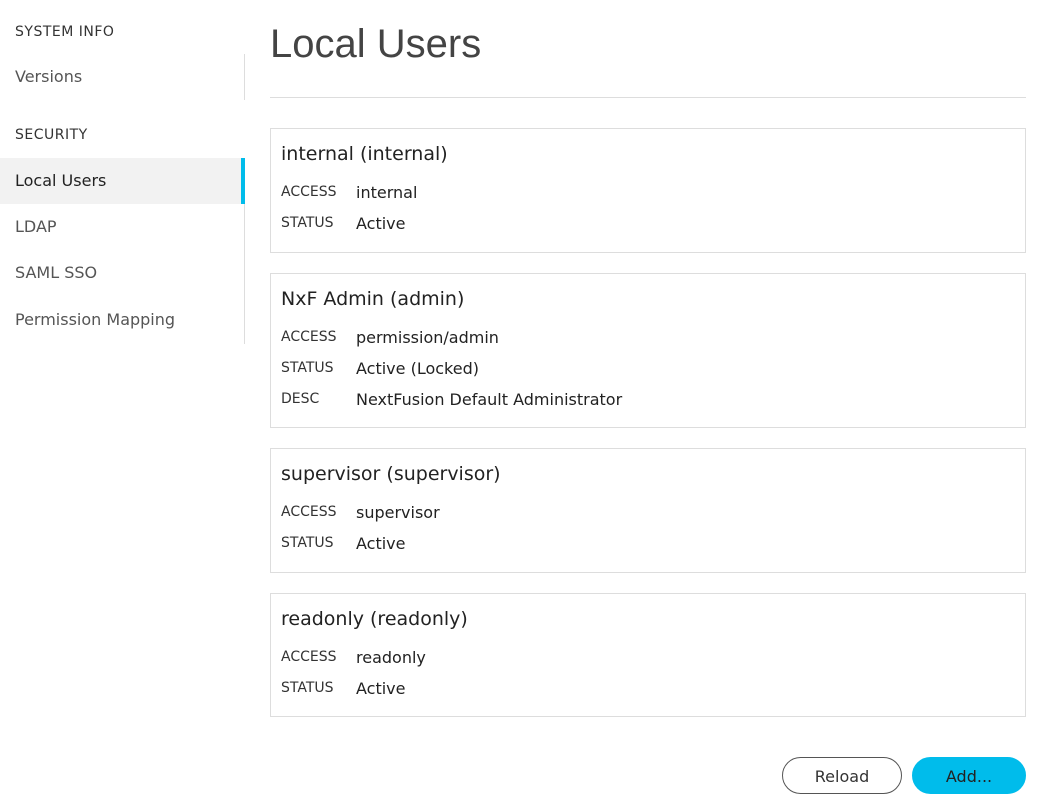 This screenshot has height=808, width=1043. What do you see at coordinates (122, 273) in the screenshot?
I see `sidebar-item-saml-sso: SAML SSO` at bounding box center [122, 273].